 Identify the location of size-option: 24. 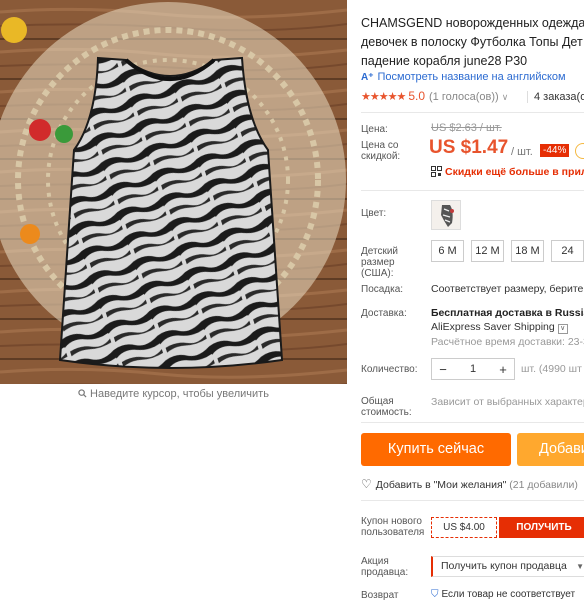
(567, 251).